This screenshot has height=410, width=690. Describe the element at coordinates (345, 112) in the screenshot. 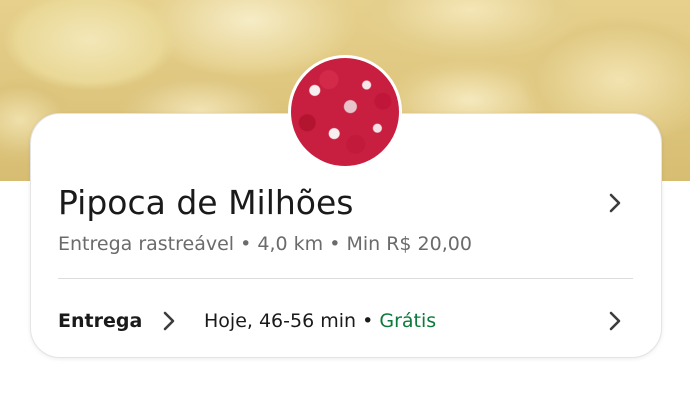

I see `store-logo` at that location.